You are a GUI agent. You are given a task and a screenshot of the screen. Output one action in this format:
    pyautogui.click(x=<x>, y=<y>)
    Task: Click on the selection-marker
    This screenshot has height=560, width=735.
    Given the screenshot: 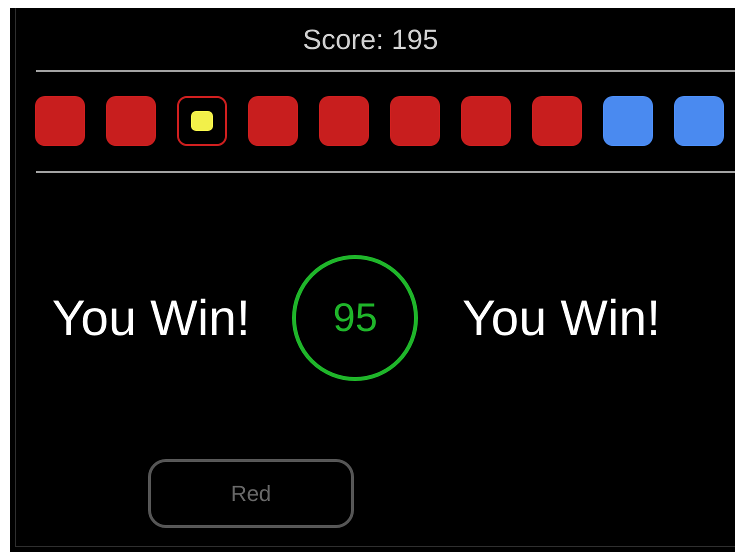 What is the action you would take?
    pyautogui.click(x=202, y=121)
    